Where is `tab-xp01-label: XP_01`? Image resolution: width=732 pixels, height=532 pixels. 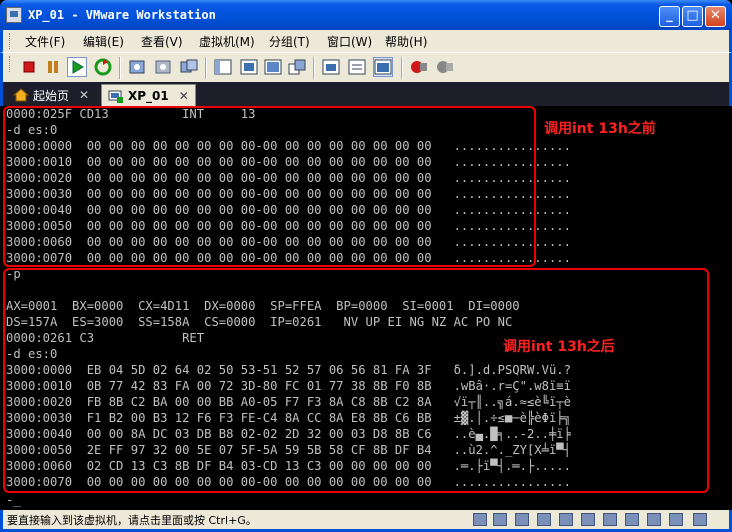 tab-xp01-label: XP_01 is located at coordinates (148, 95).